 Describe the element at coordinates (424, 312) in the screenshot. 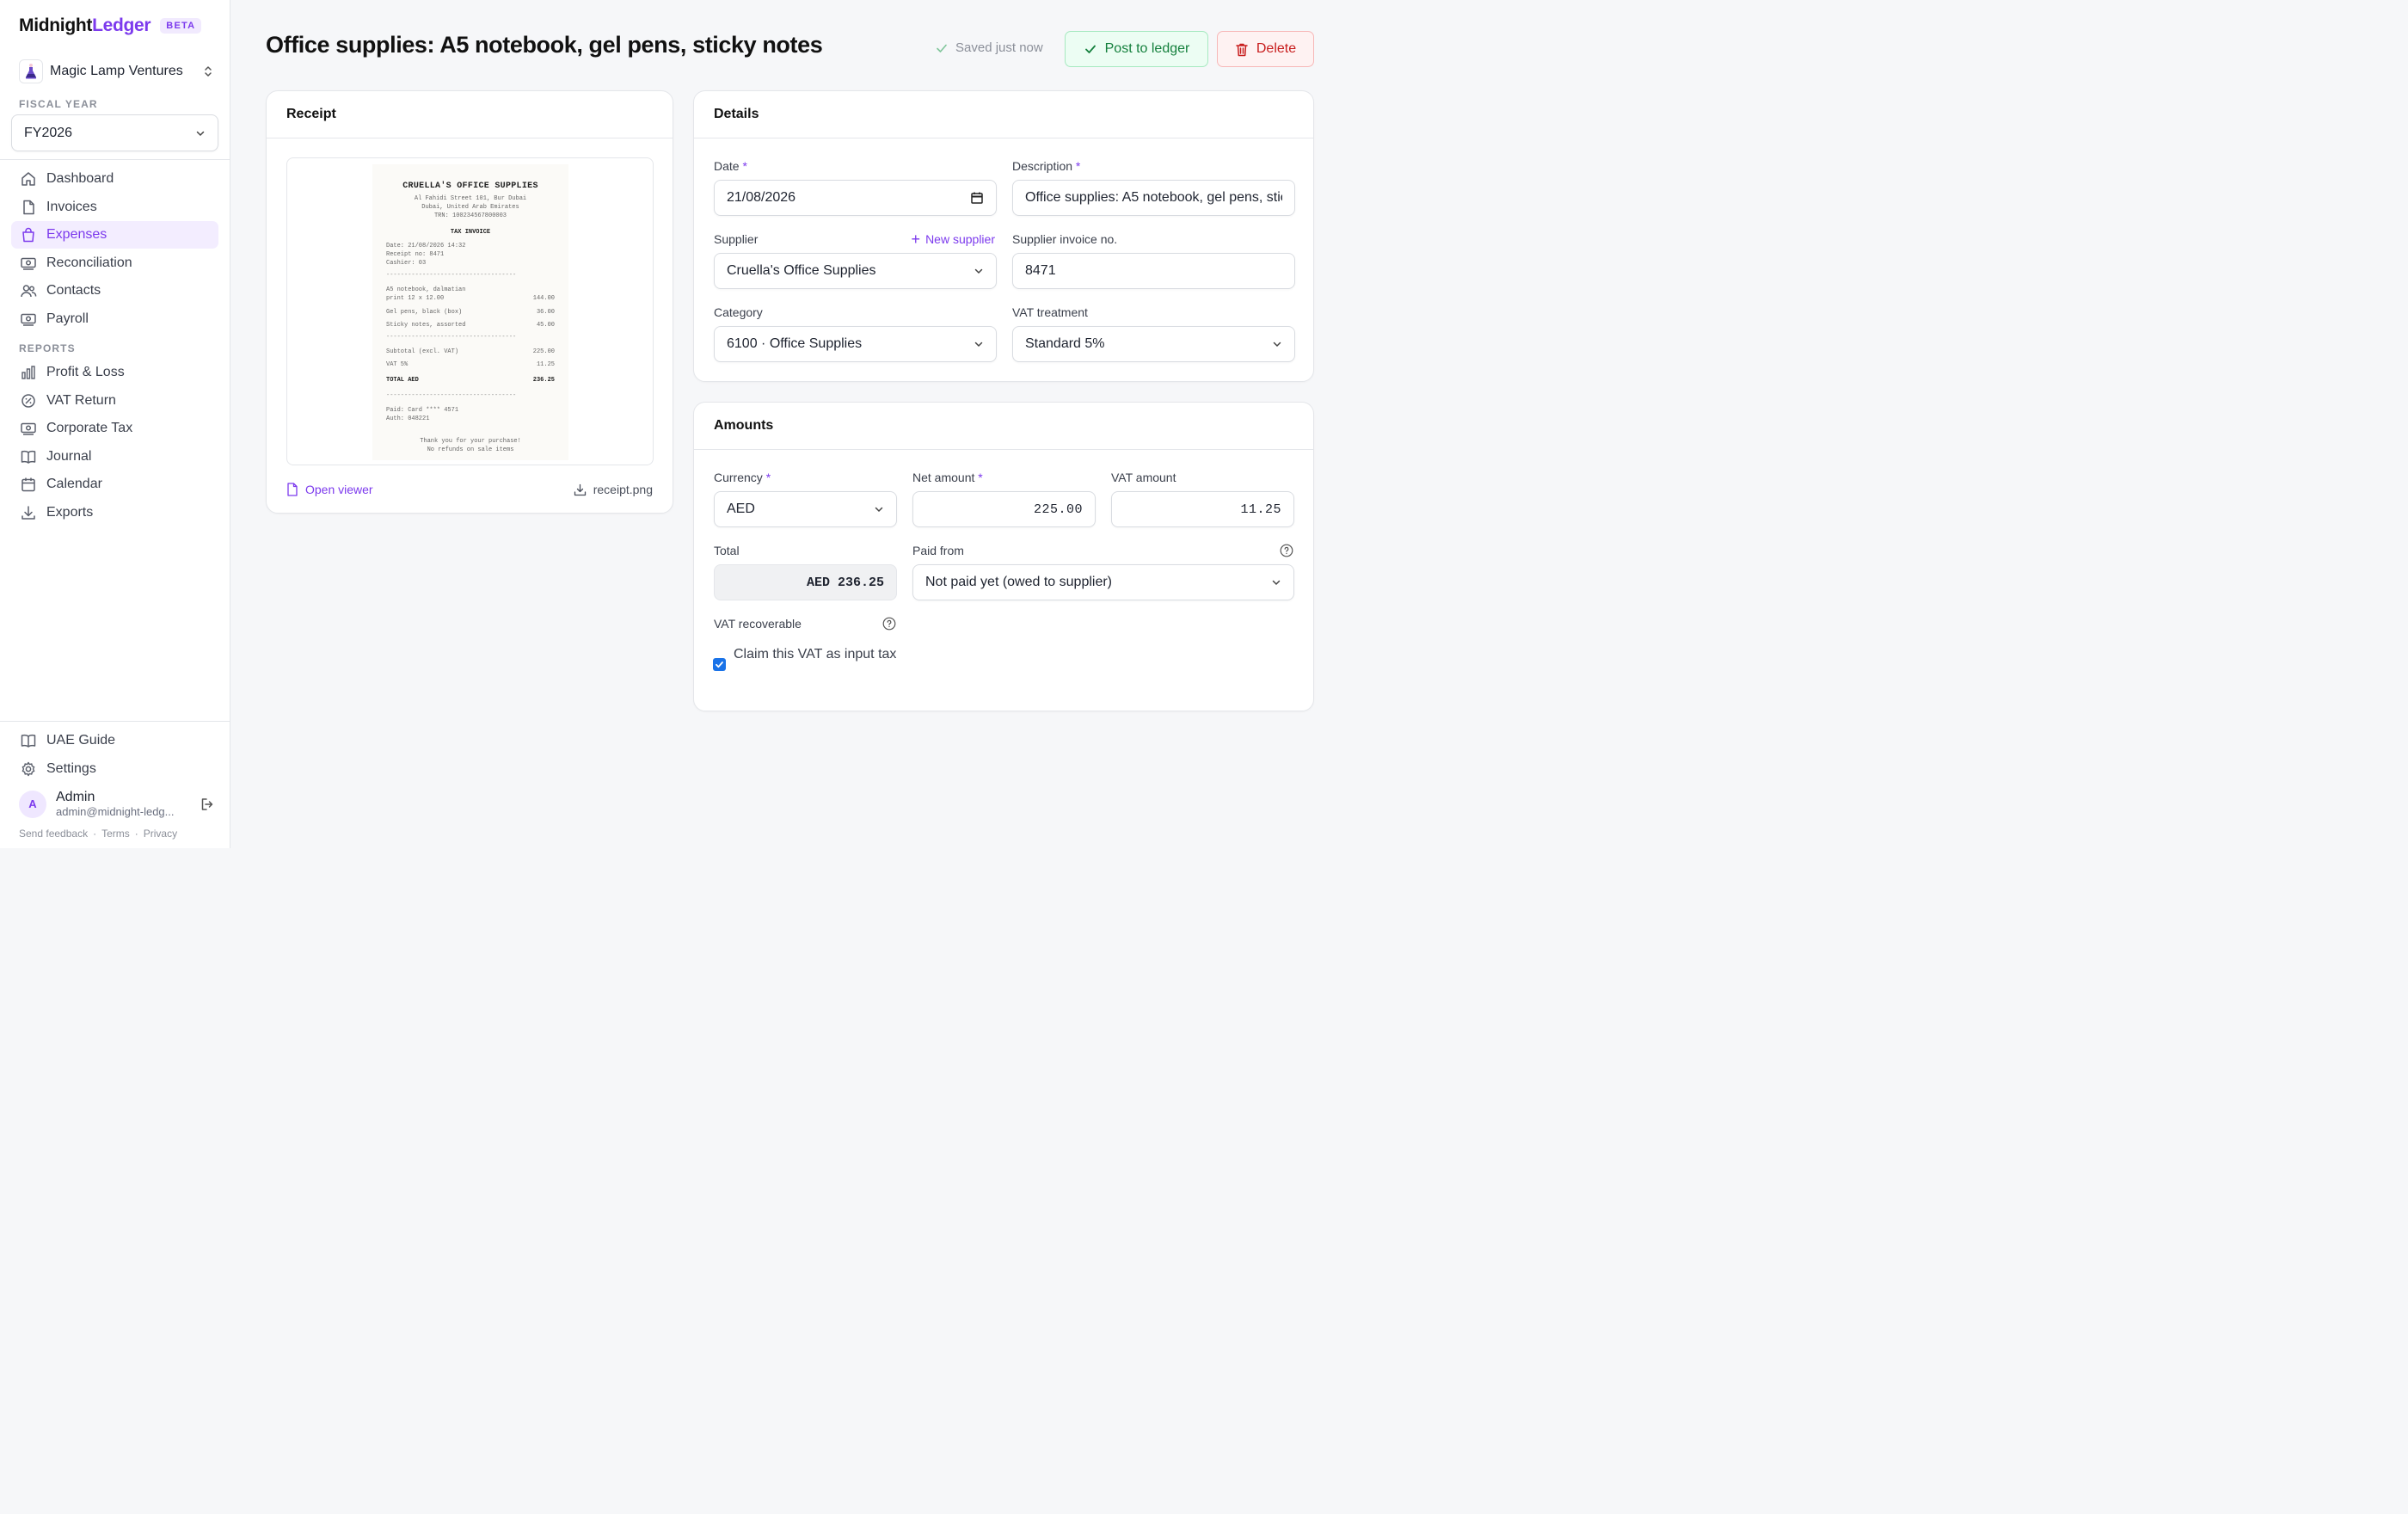

I see `receipt-line-item: Gel pens, black (box)` at that location.